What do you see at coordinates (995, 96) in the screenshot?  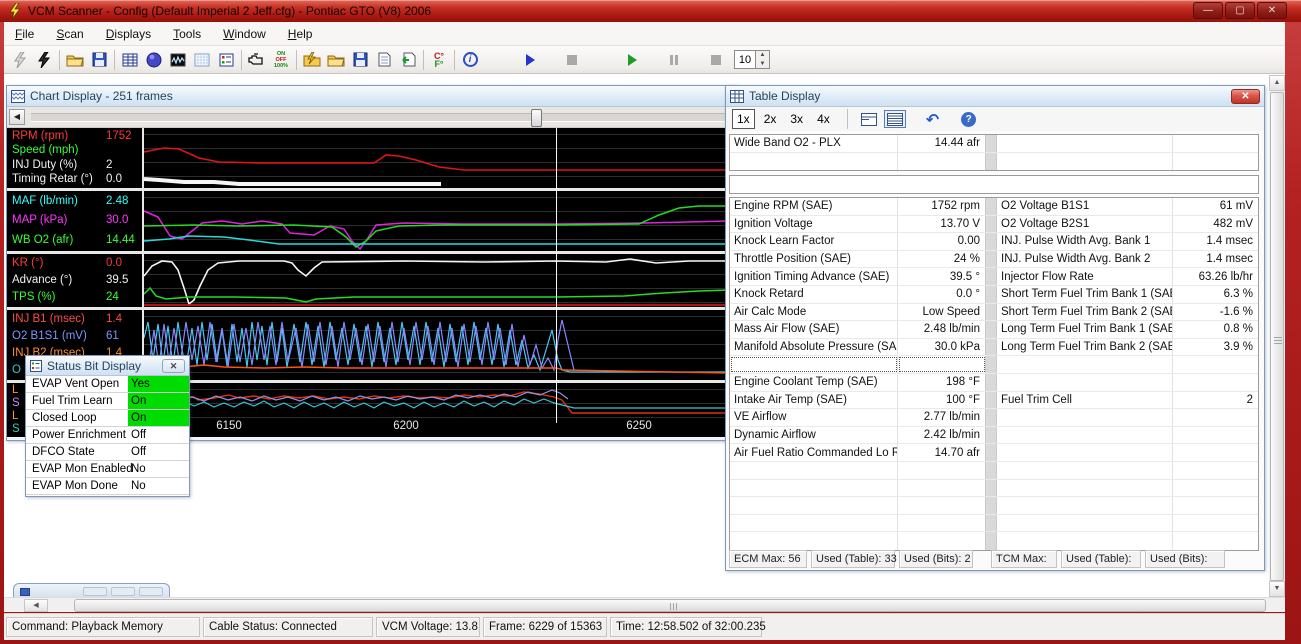 I see `table-display-titlebar: Table Display ✕` at bounding box center [995, 96].